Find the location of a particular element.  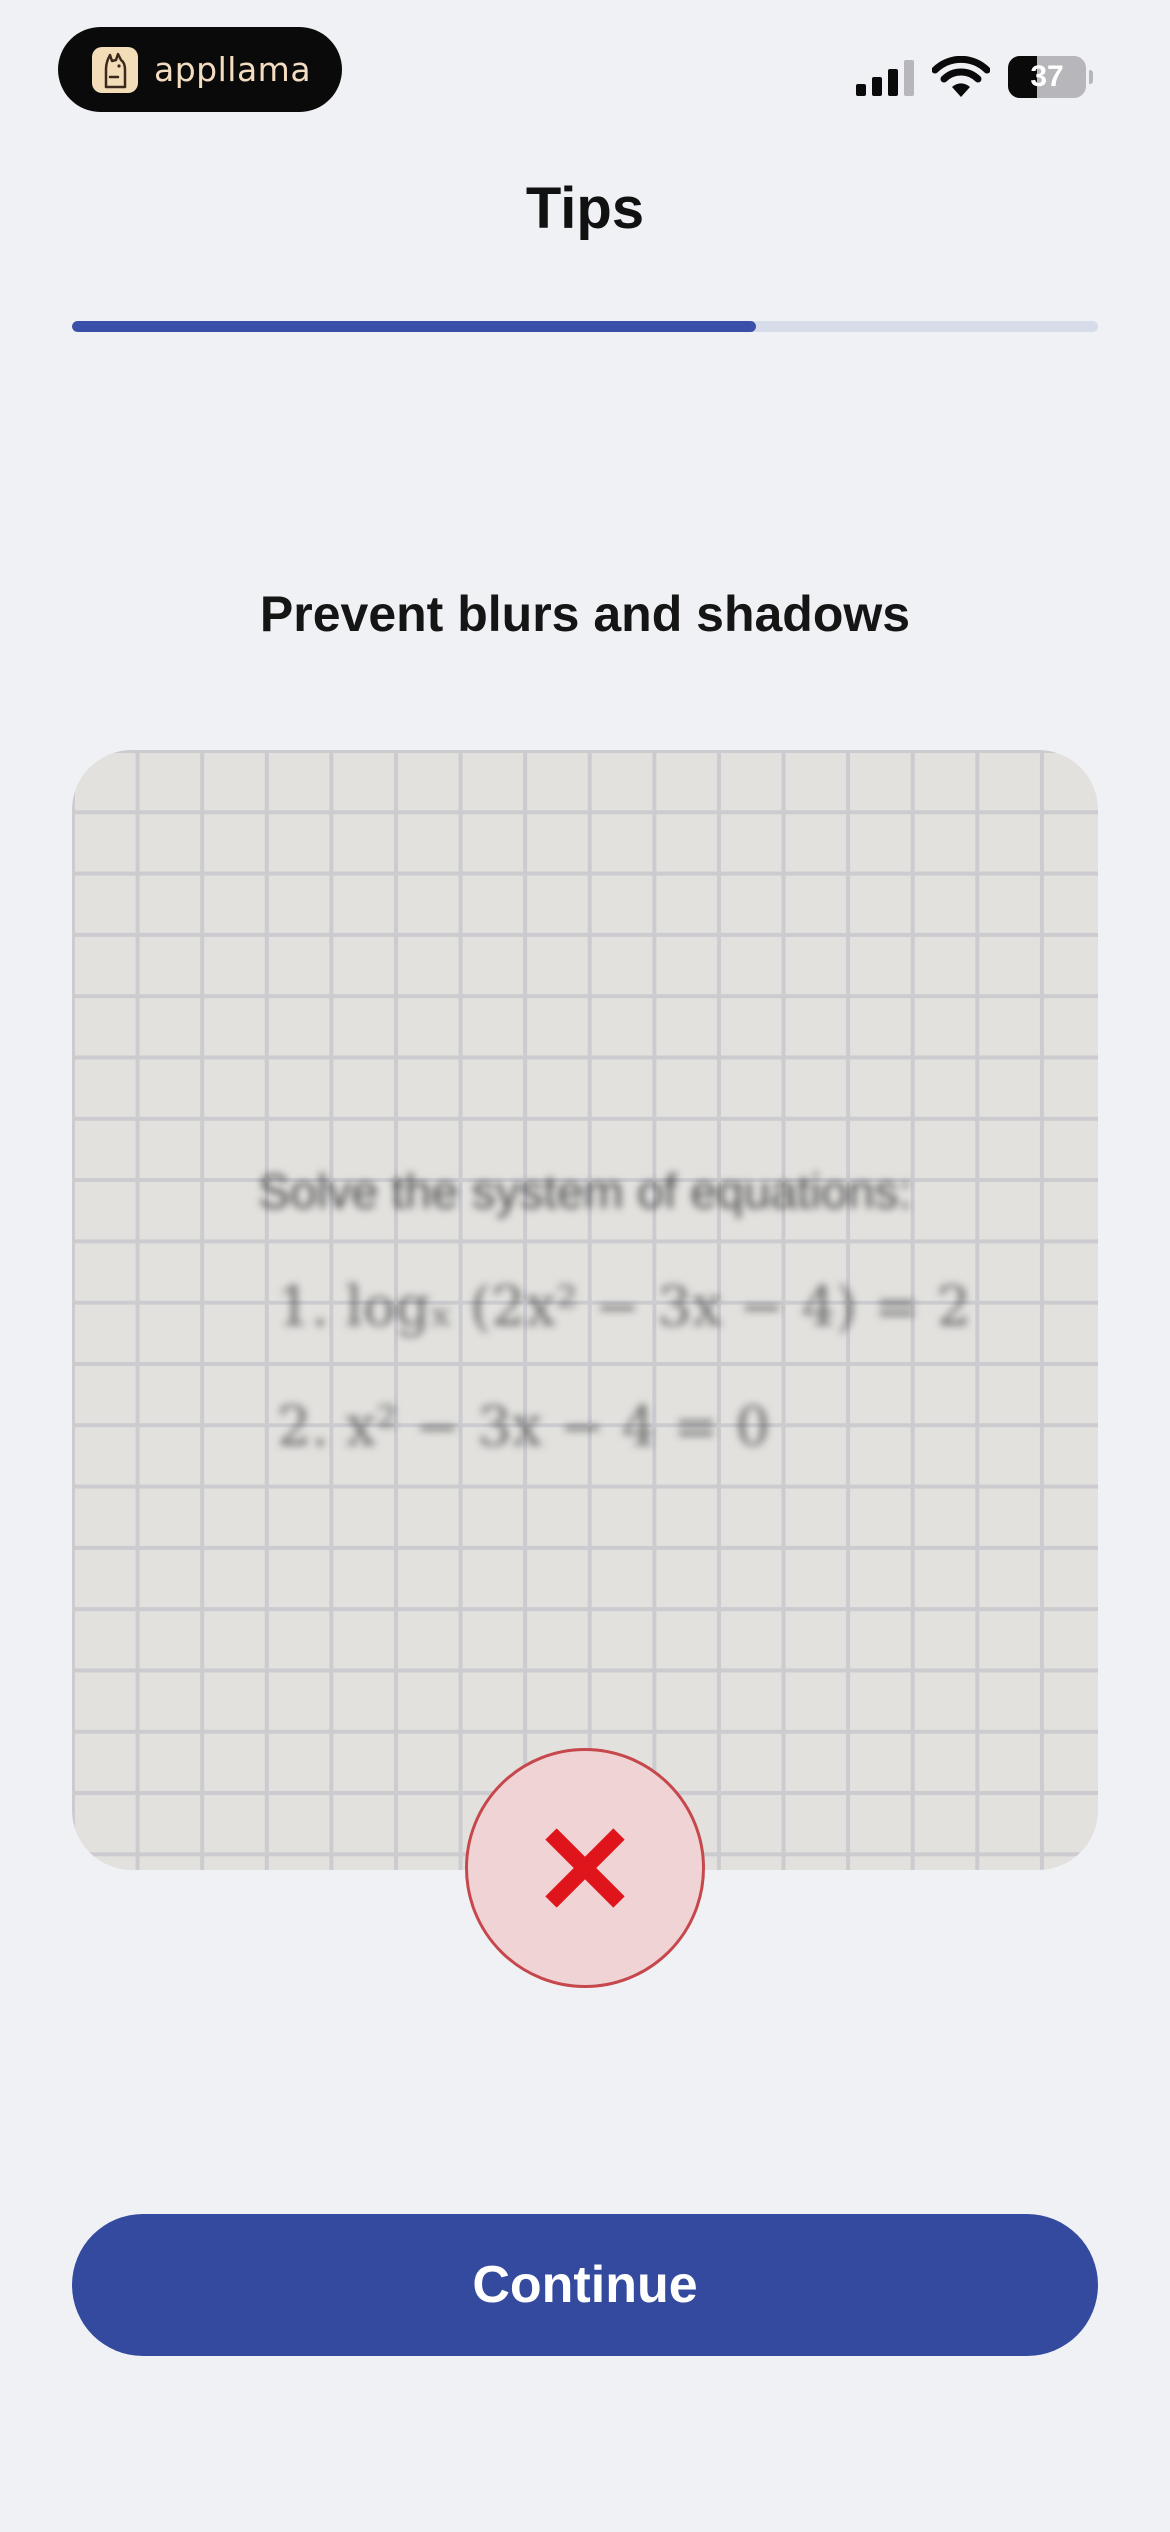

onboarding-progress-bar is located at coordinates (585, 326).